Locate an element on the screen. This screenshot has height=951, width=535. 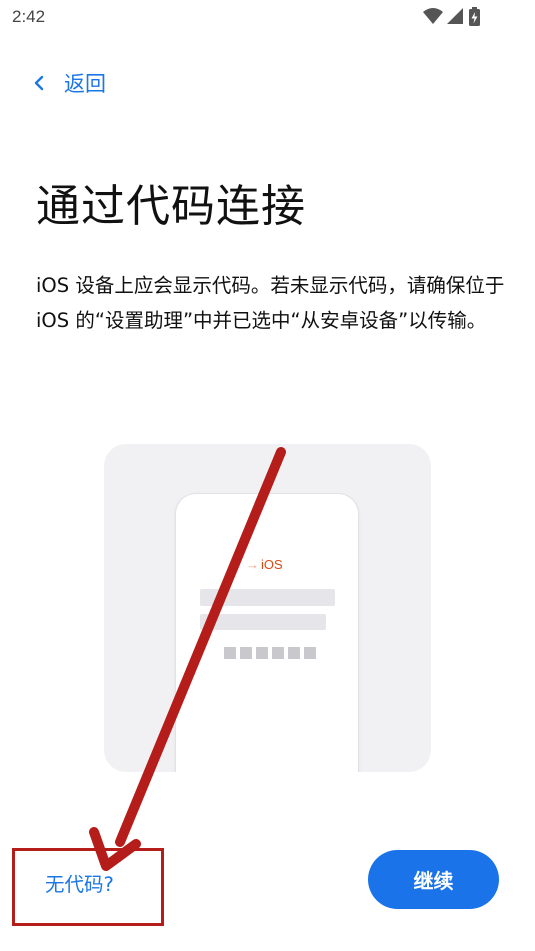
status-bar: 2:42 is located at coordinates (267, 19).